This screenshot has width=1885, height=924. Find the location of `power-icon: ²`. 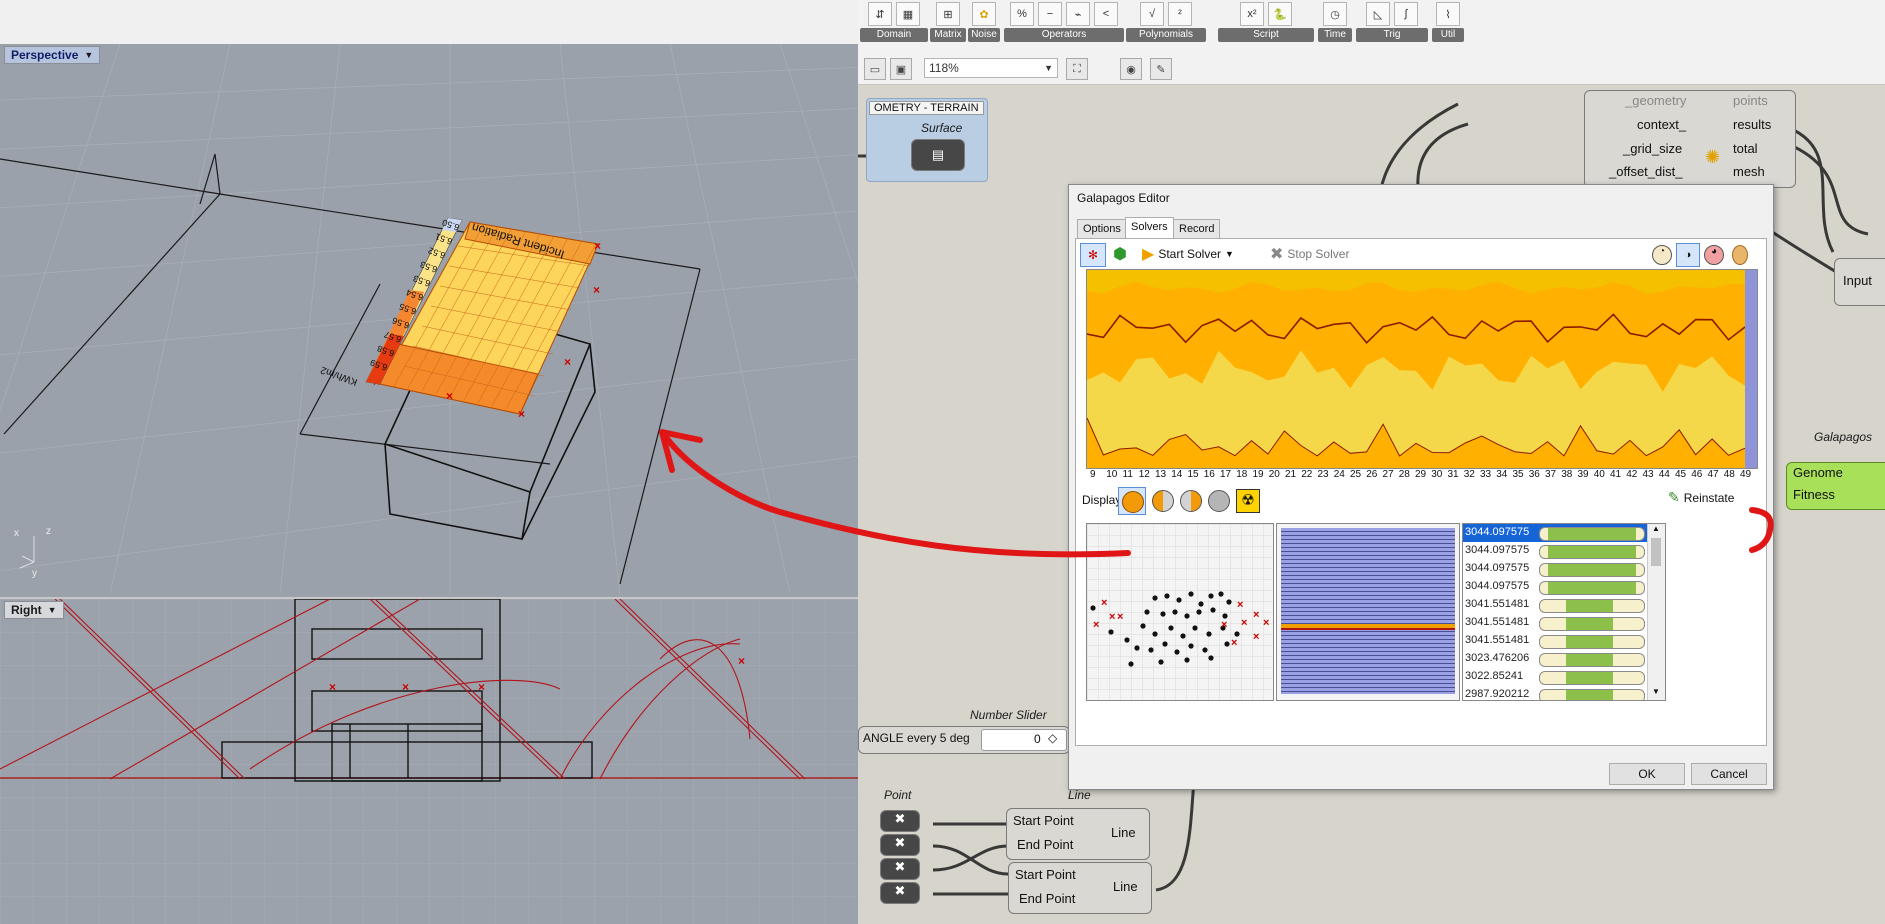

power-icon: ² is located at coordinates (1180, 14).